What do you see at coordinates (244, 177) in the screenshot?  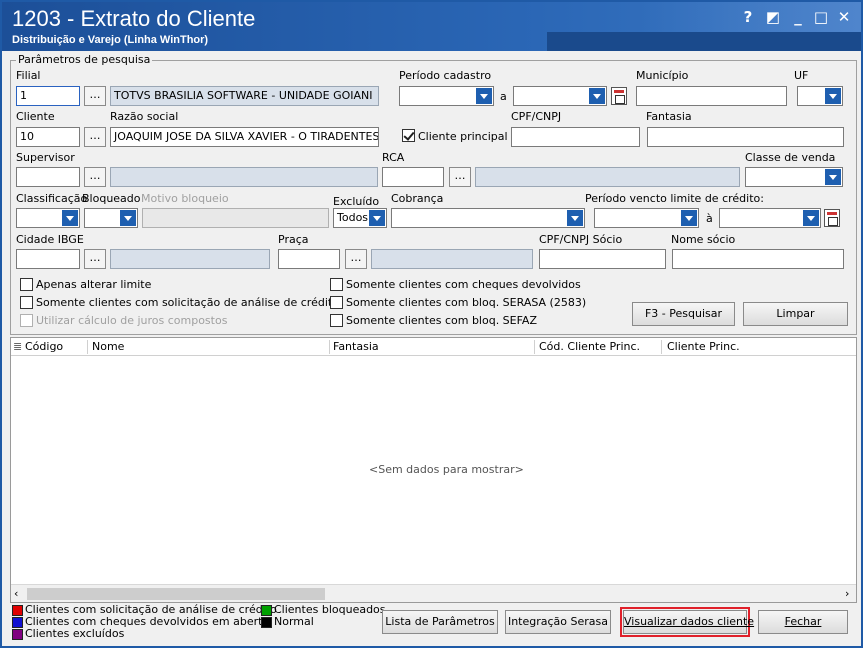 I see `supervisor-name-field` at bounding box center [244, 177].